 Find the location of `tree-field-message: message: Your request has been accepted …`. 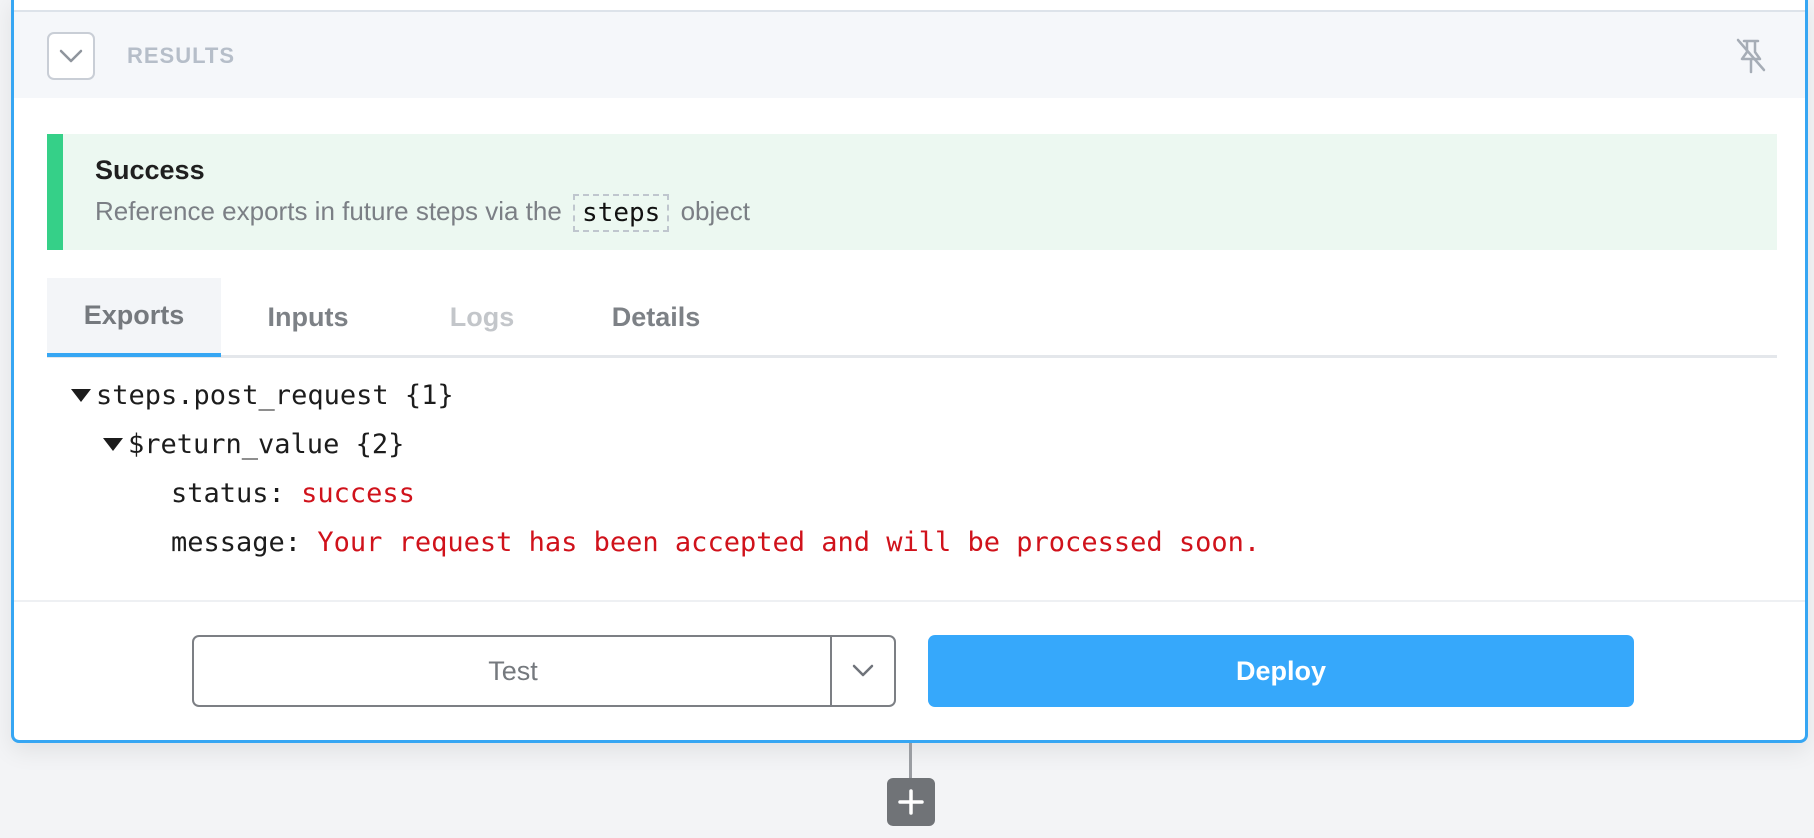

tree-field-message: message: Your request has been accepted … is located at coordinates (715, 542).